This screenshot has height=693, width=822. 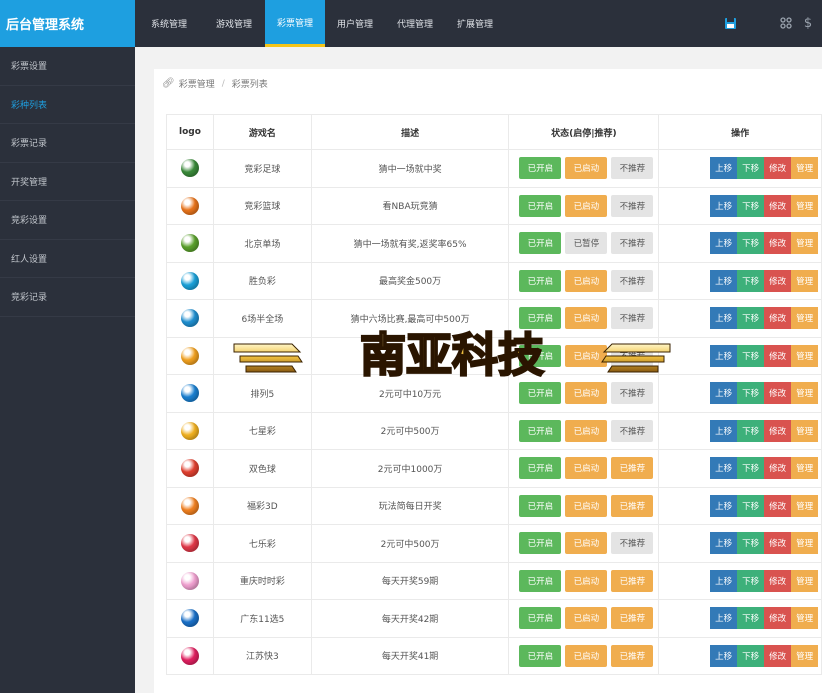 What do you see at coordinates (67, 66) in the screenshot?
I see `sidebar-item: 彩票设置` at bounding box center [67, 66].